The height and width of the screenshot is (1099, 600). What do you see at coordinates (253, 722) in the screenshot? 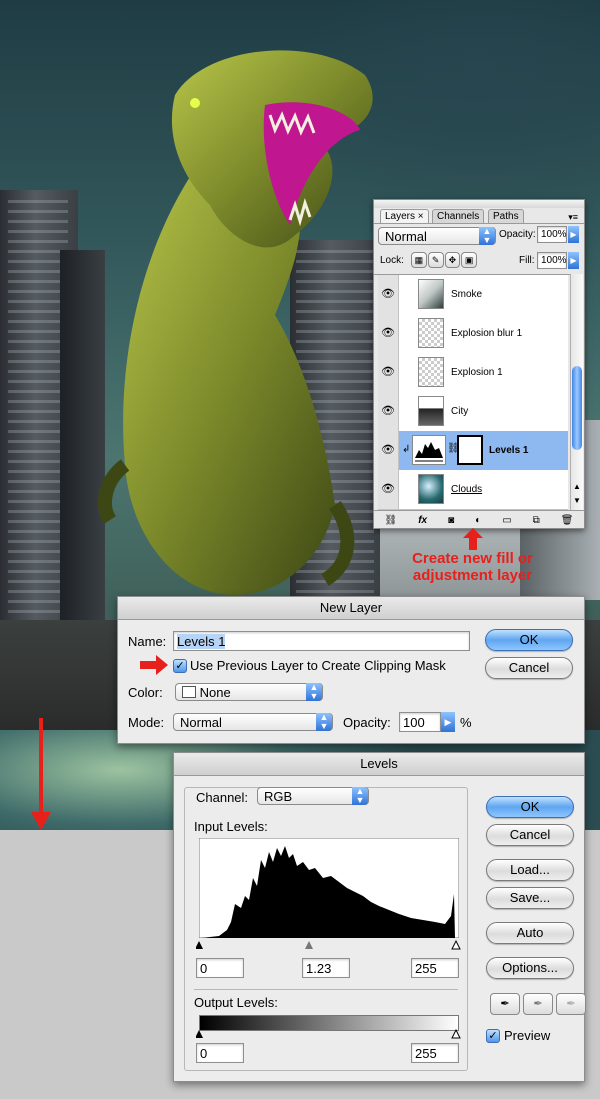
I see `mode-select: Normal ▲ ▼` at bounding box center [253, 722].